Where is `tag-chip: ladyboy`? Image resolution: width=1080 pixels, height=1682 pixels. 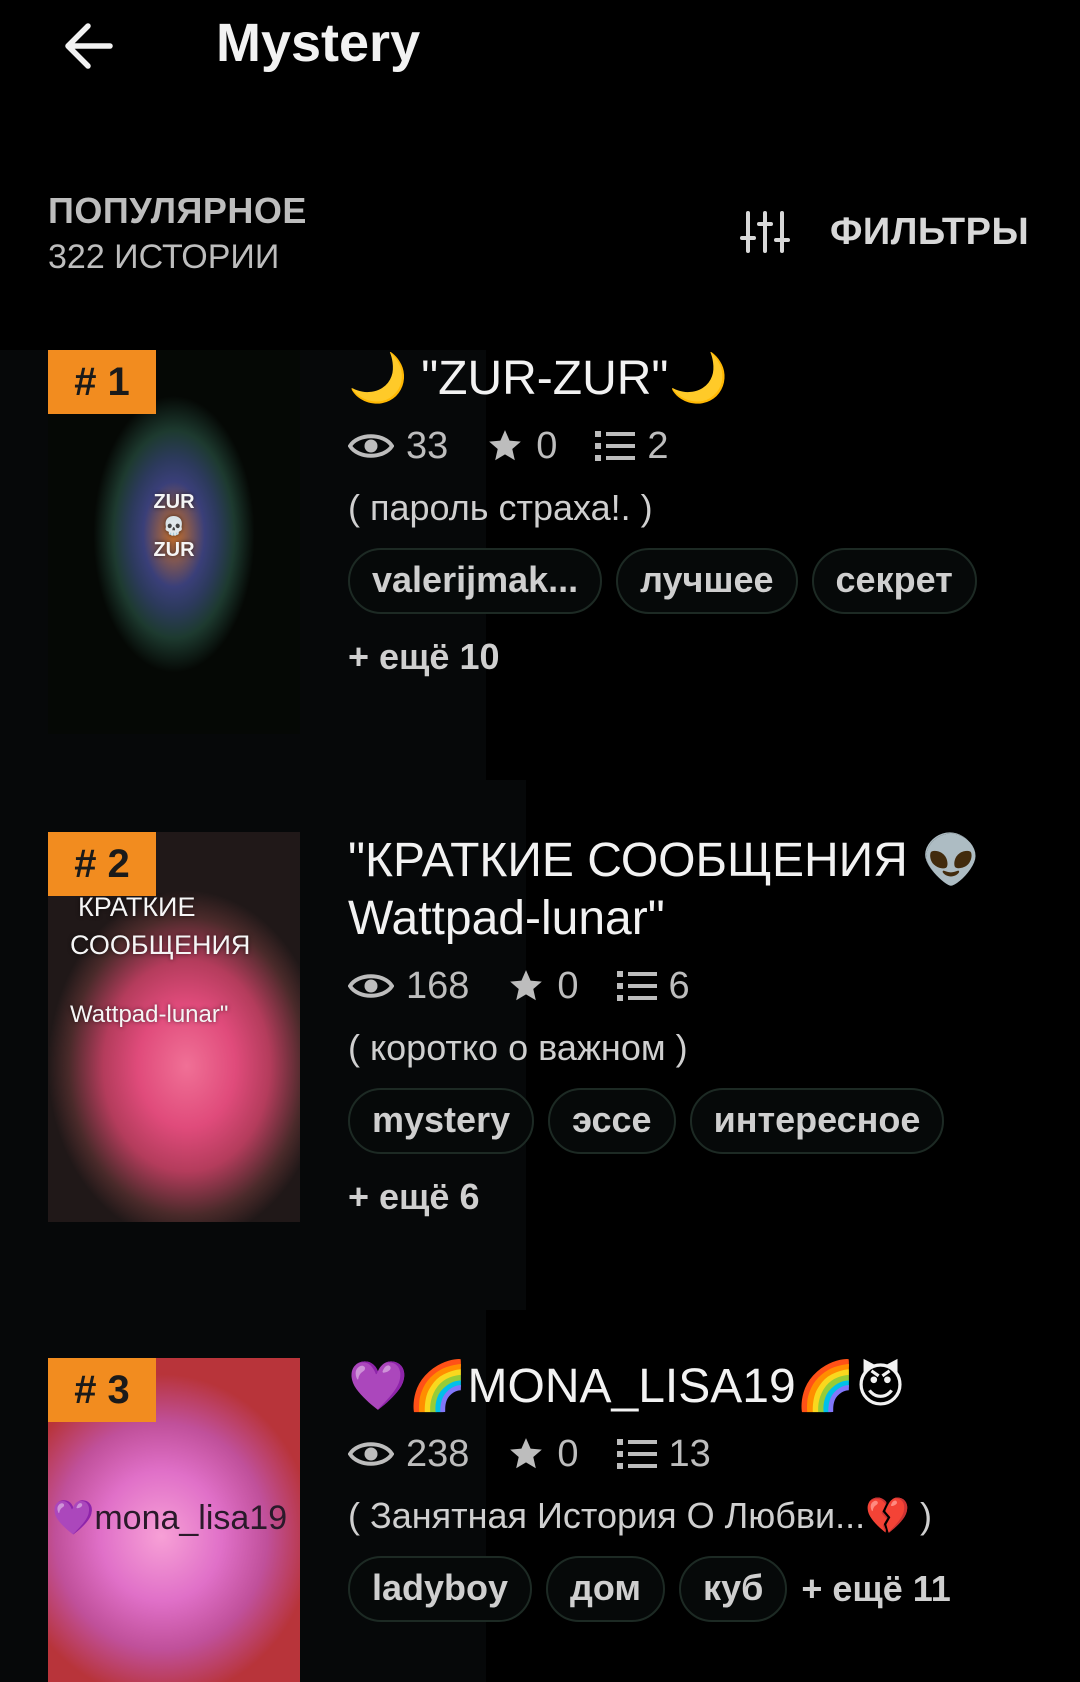
tag-chip: ladyboy is located at coordinates (440, 1589).